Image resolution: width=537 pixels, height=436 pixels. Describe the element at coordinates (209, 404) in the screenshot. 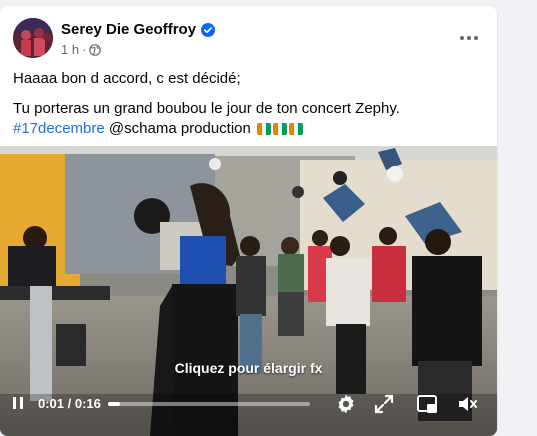

I see `progress-bar` at that location.